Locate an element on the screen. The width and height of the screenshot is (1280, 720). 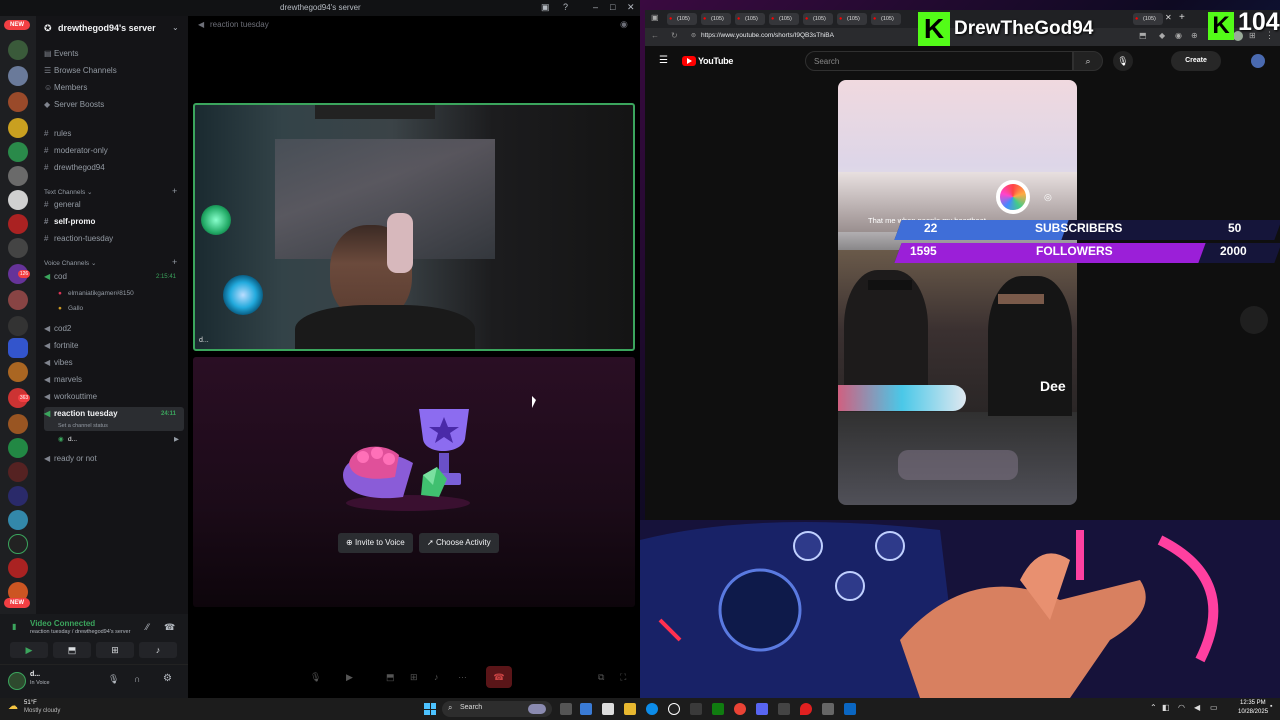
chevron-up-icon: ⌃ is located at coordinates (1153, 707).